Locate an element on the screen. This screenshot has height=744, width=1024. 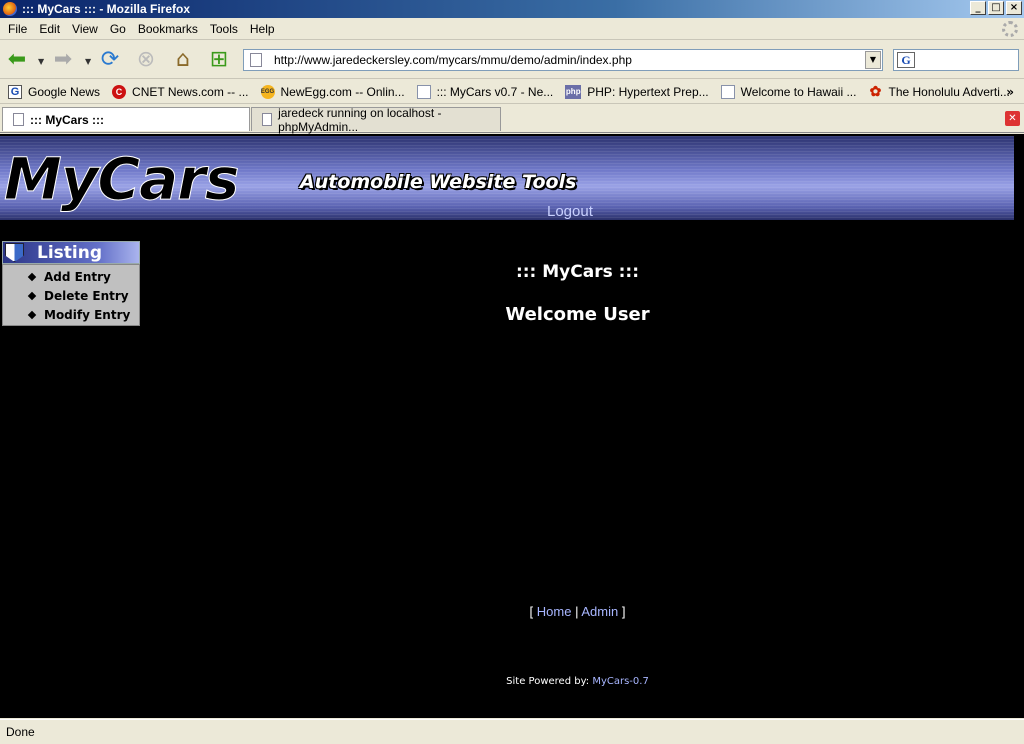
menu-bookmarks: Bookmarks is located at coordinates (168, 29).